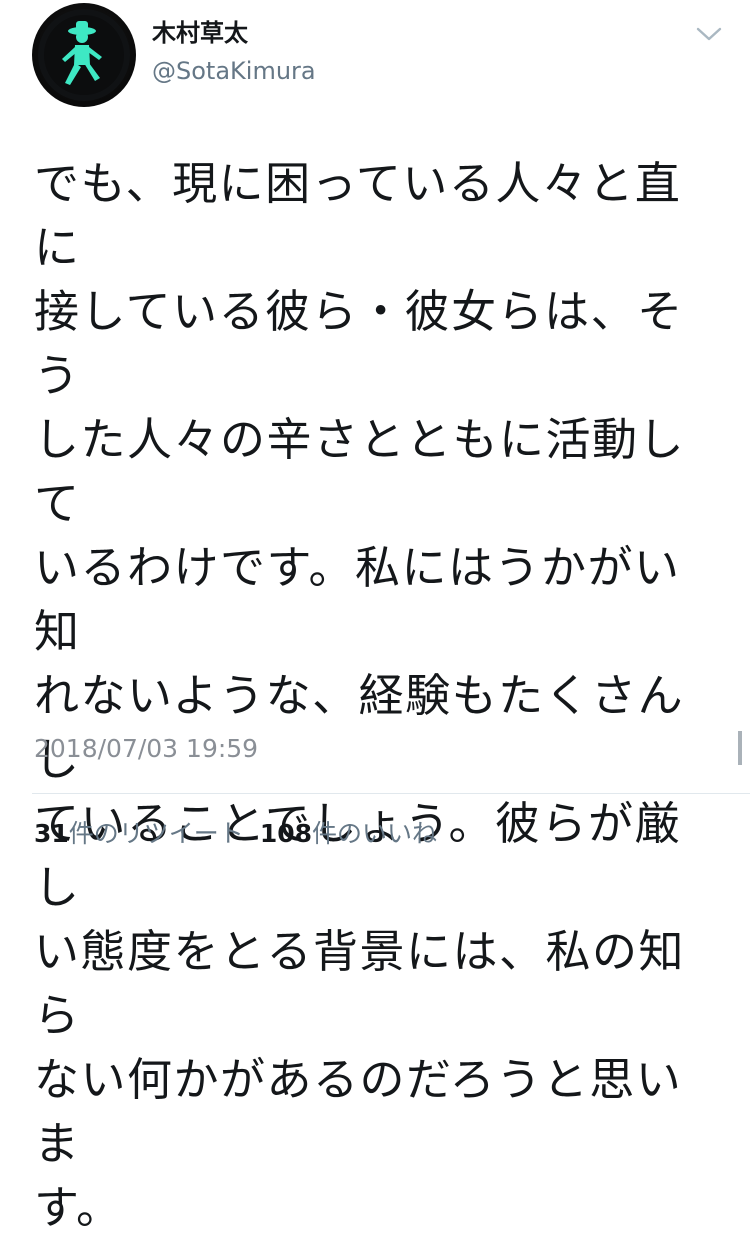 This screenshot has height=1240, width=750. I want to click on pedestrian-signal-icon, so click(84, 55).